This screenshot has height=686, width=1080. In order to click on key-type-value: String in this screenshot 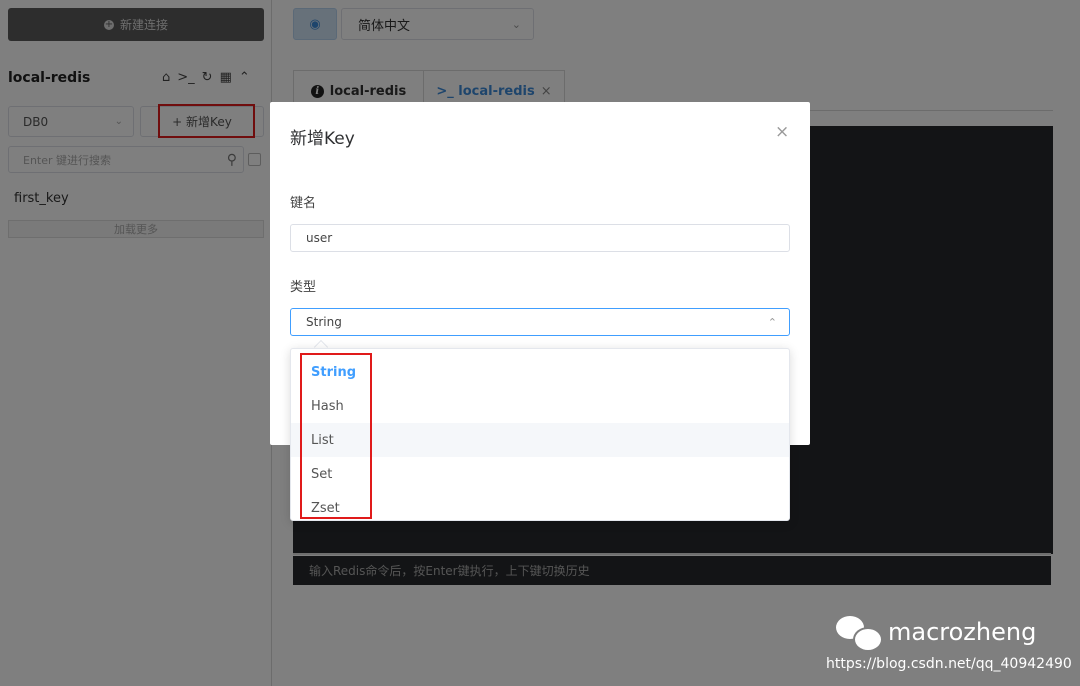, I will do `click(324, 322)`.